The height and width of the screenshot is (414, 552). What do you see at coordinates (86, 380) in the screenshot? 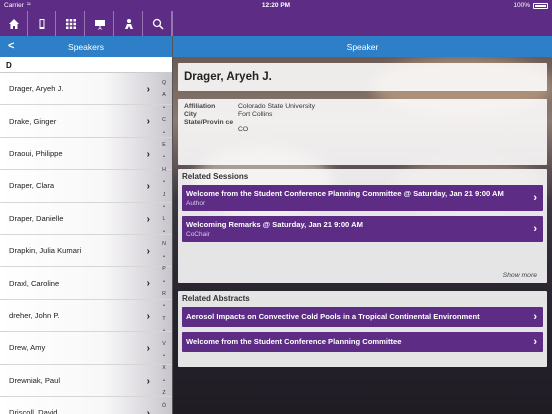
I see `speaker-list-item: Drewniak, Paul ›` at bounding box center [86, 380].